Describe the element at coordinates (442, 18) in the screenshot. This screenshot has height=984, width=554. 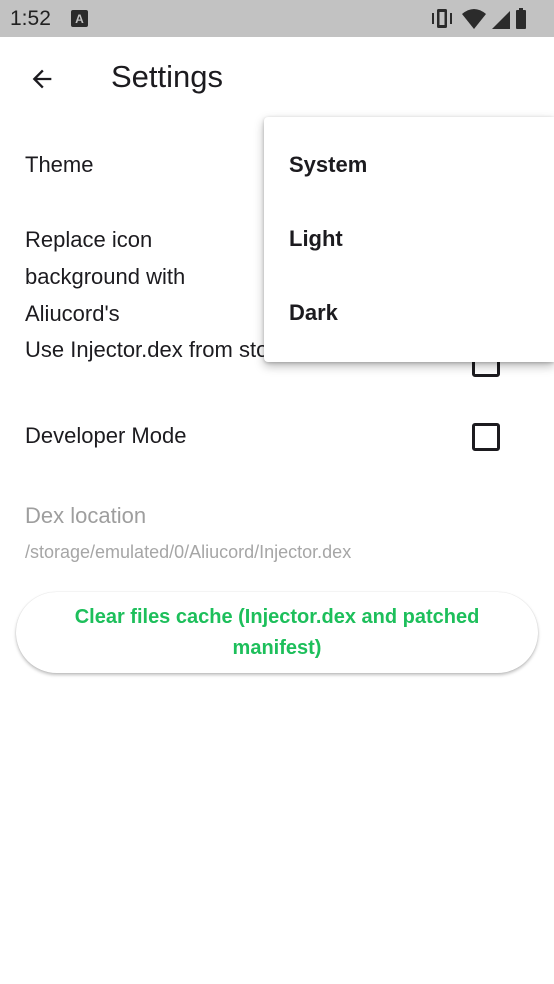
I see `vibrate-icon` at that location.